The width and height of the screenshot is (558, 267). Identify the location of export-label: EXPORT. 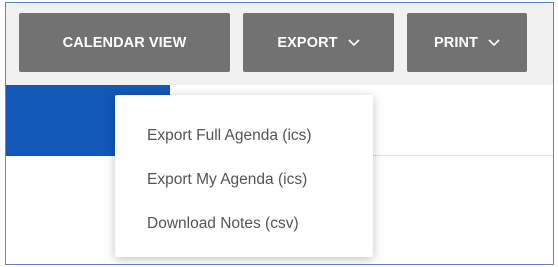
(307, 42).